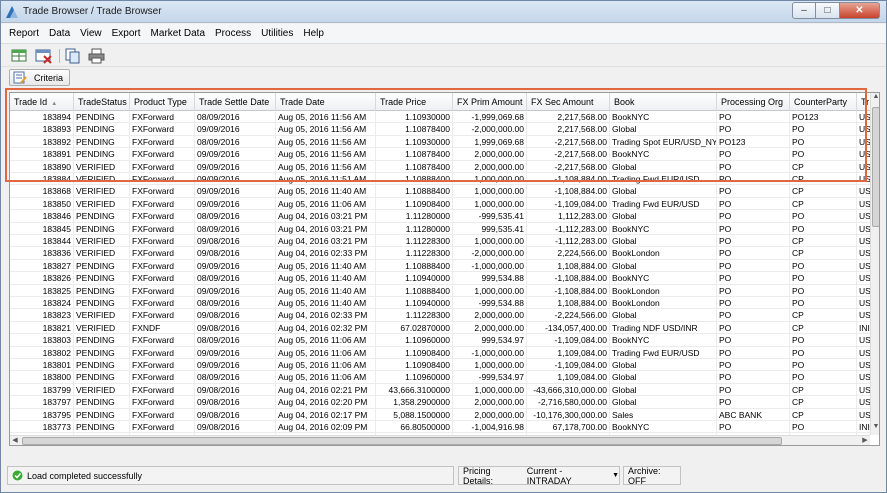  What do you see at coordinates (277, 33) in the screenshot?
I see `menu-utilities: Utilities` at bounding box center [277, 33].